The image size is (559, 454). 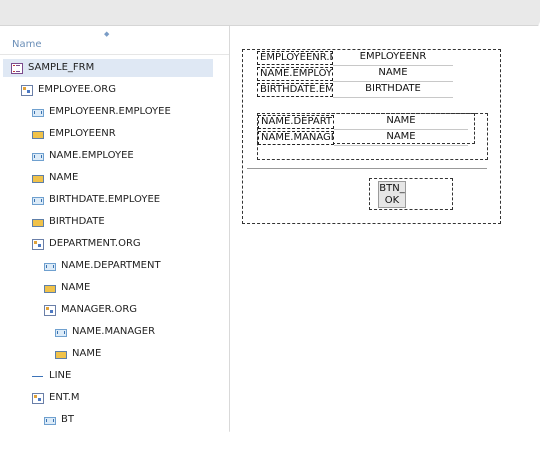 I want to click on department-subform: NAME.DEPARTI NAME NAME.MANAGE NAME, so click(x=372, y=136).